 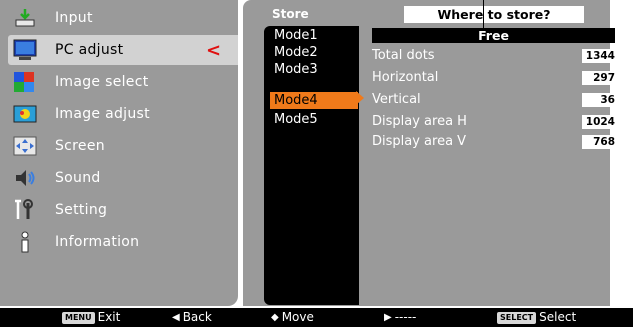 What do you see at coordinates (97, 242) in the screenshot?
I see `menu-label-information: Information` at bounding box center [97, 242].